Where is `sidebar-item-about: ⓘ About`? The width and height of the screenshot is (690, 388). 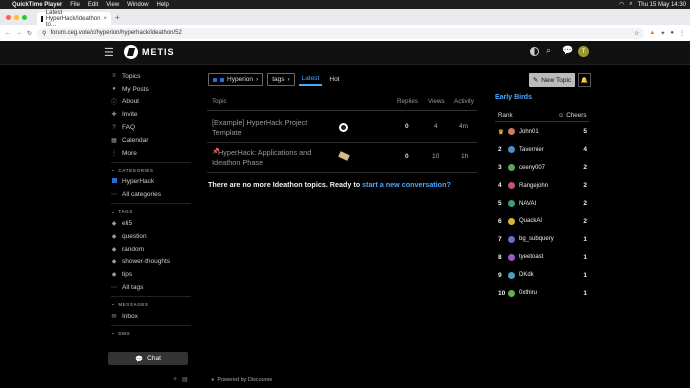
sidebar-item-about: ⓘ About is located at coordinates (151, 102).